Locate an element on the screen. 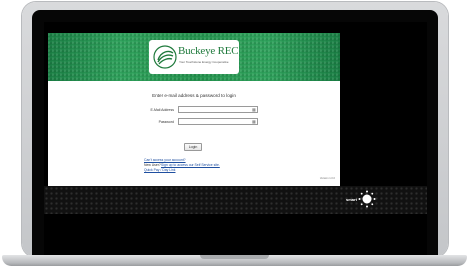 The image size is (469, 271). version-text: Version 1.0.0 is located at coordinates (327, 178).